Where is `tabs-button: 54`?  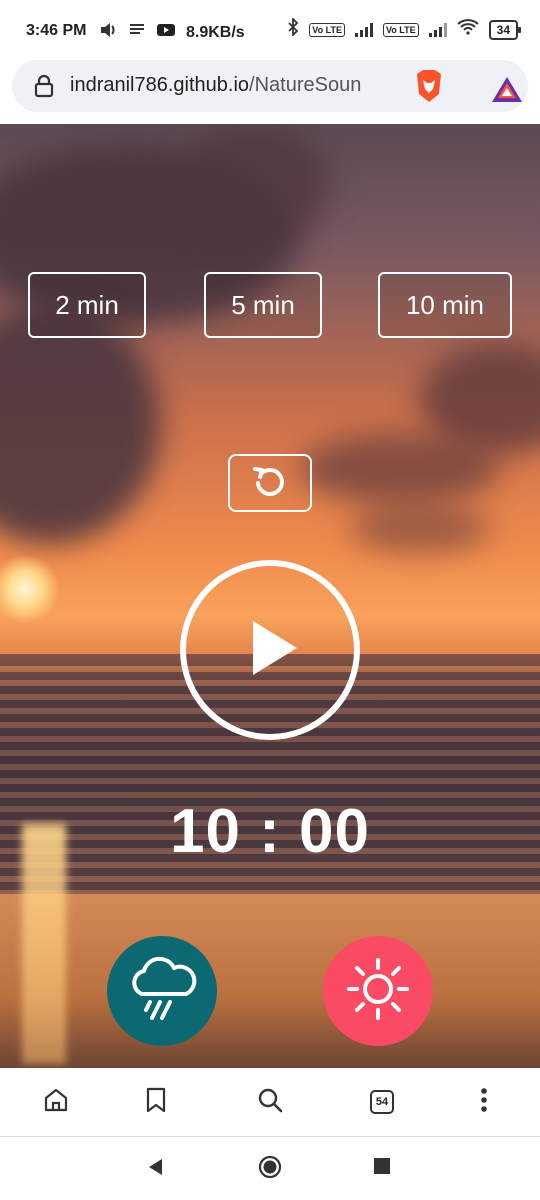
tabs-button: 54 is located at coordinates (382, 1102).